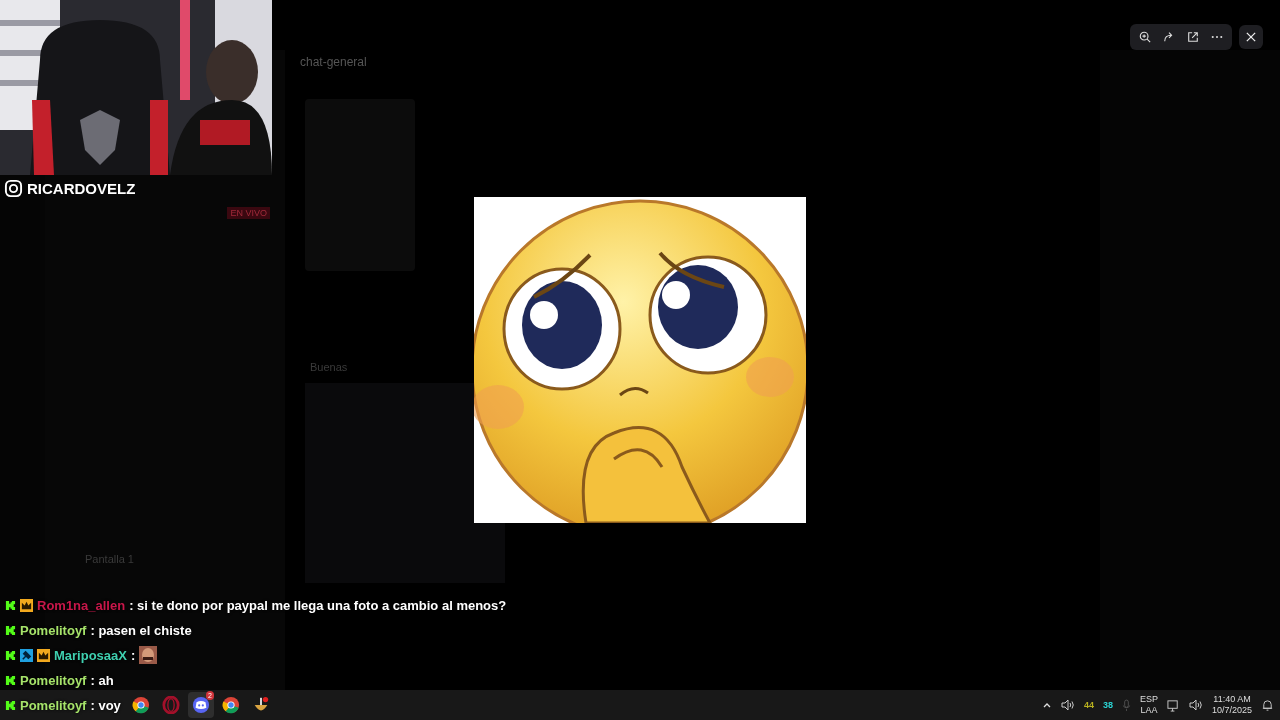 The height and width of the screenshot is (720, 1280). What do you see at coordinates (329, 367) in the screenshot?
I see `message-text: Buenas` at bounding box center [329, 367].